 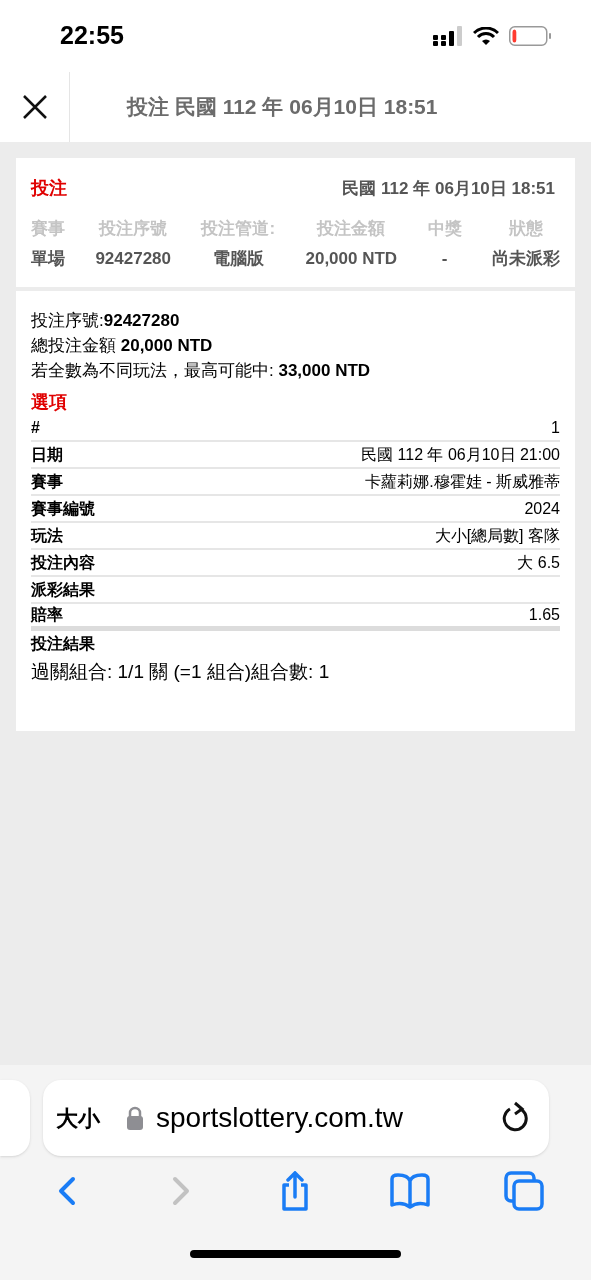 What do you see at coordinates (181, 672) in the screenshot?
I see `combination-summary: 過關組合: 1/1 關 (=1 組合)組合數: 1` at bounding box center [181, 672].